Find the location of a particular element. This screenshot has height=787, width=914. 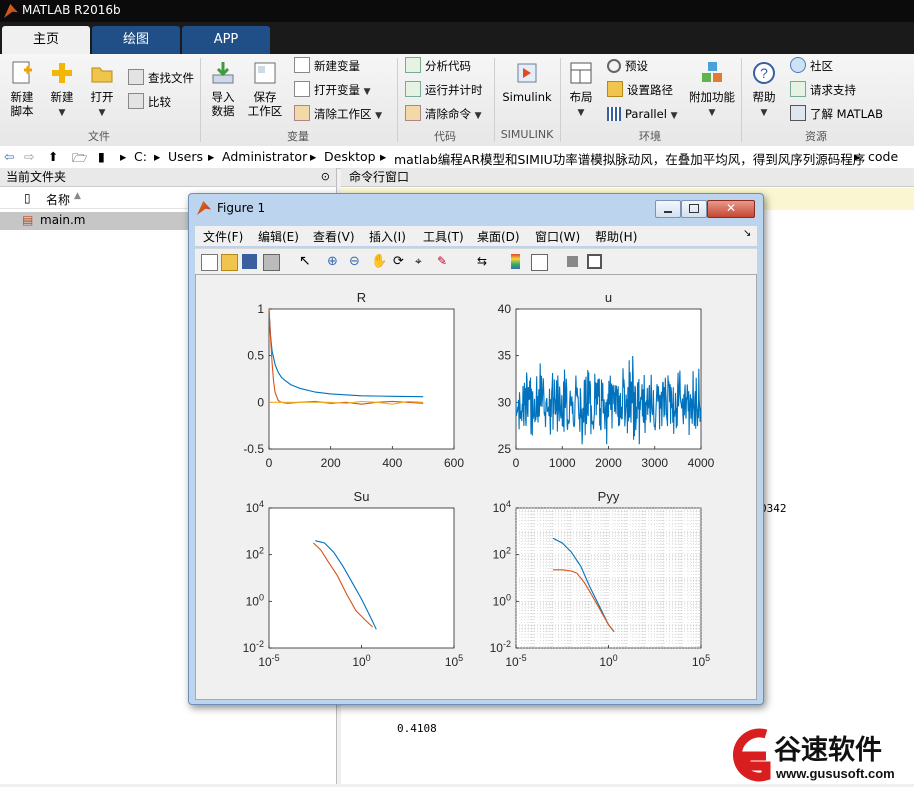

minimize-button is located at coordinates (668, 209).